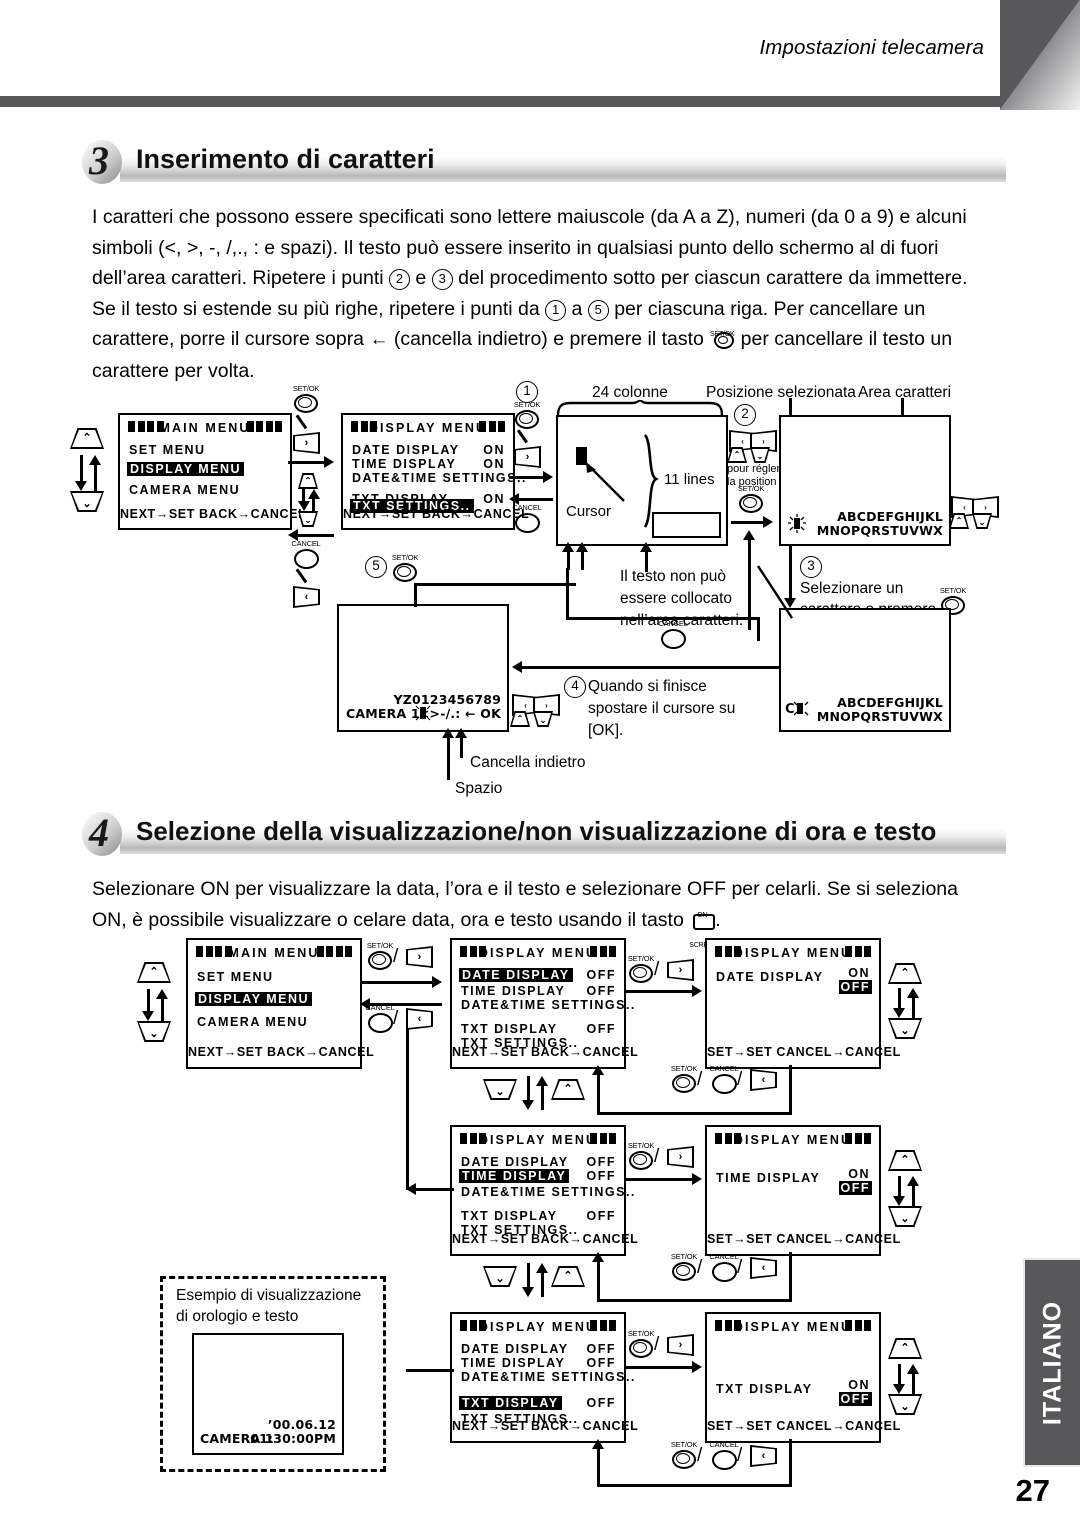  What do you see at coordinates (306, 554) in the screenshot?
I see `cancel-button-d3-a: CANCEL` at bounding box center [306, 554].